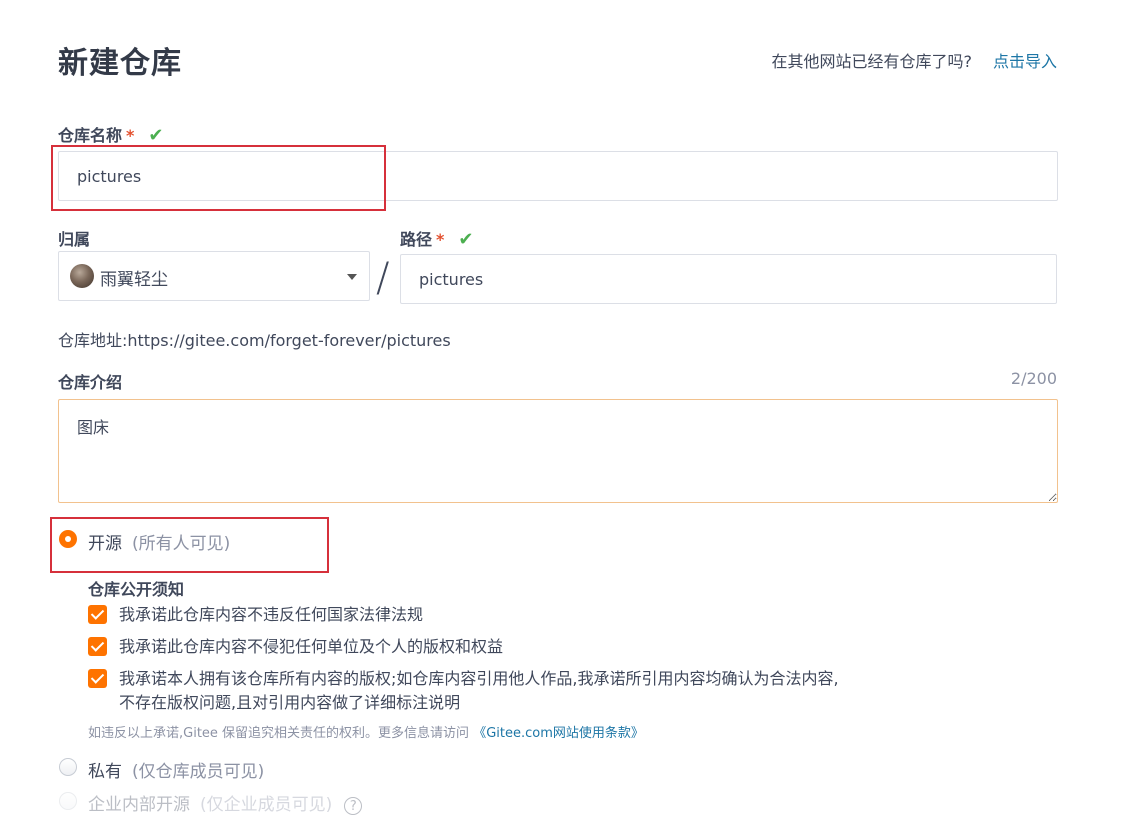 The height and width of the screenshot is (816, 1132). What do you see at coordinates (214, 276) in the screenshot?
I see `owner-select: 雨翼轻尘` at bounding box center [214, 276].